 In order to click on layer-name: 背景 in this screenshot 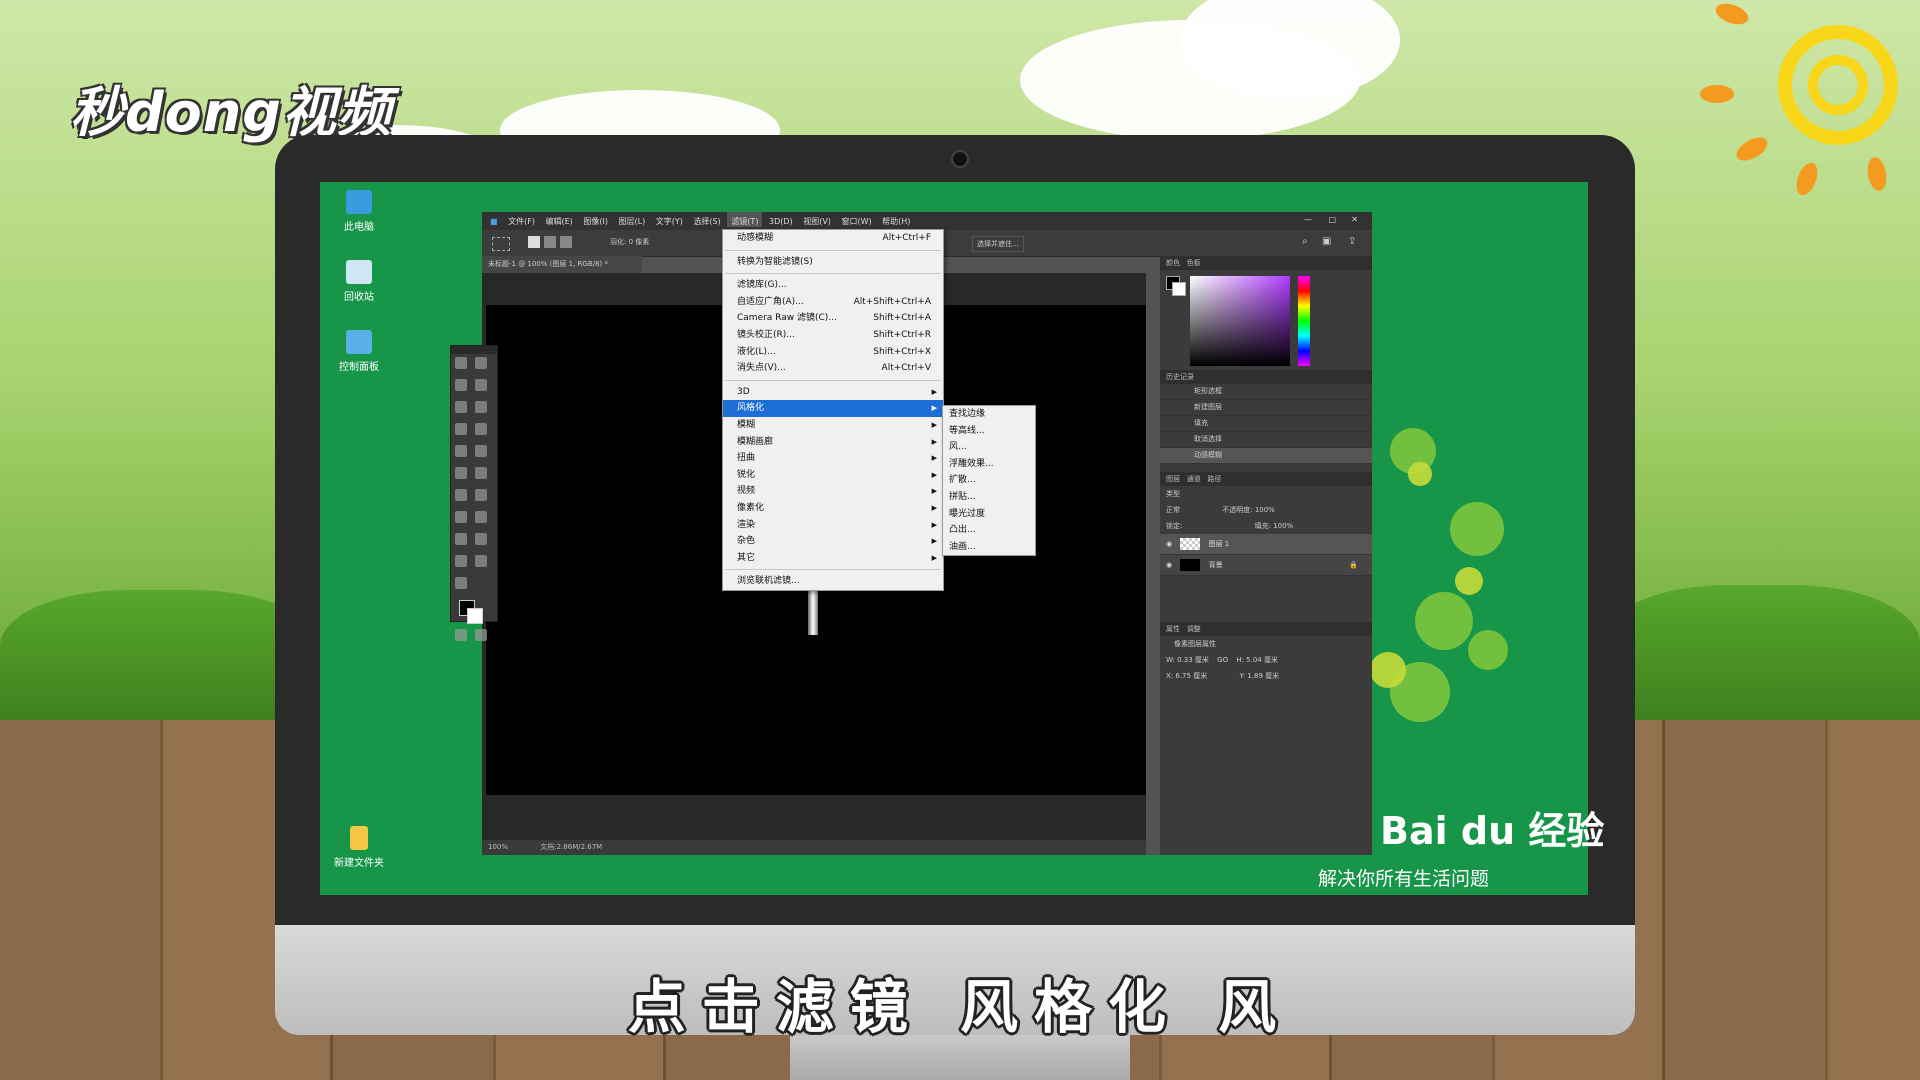, I will do `click(1213, 565)`.